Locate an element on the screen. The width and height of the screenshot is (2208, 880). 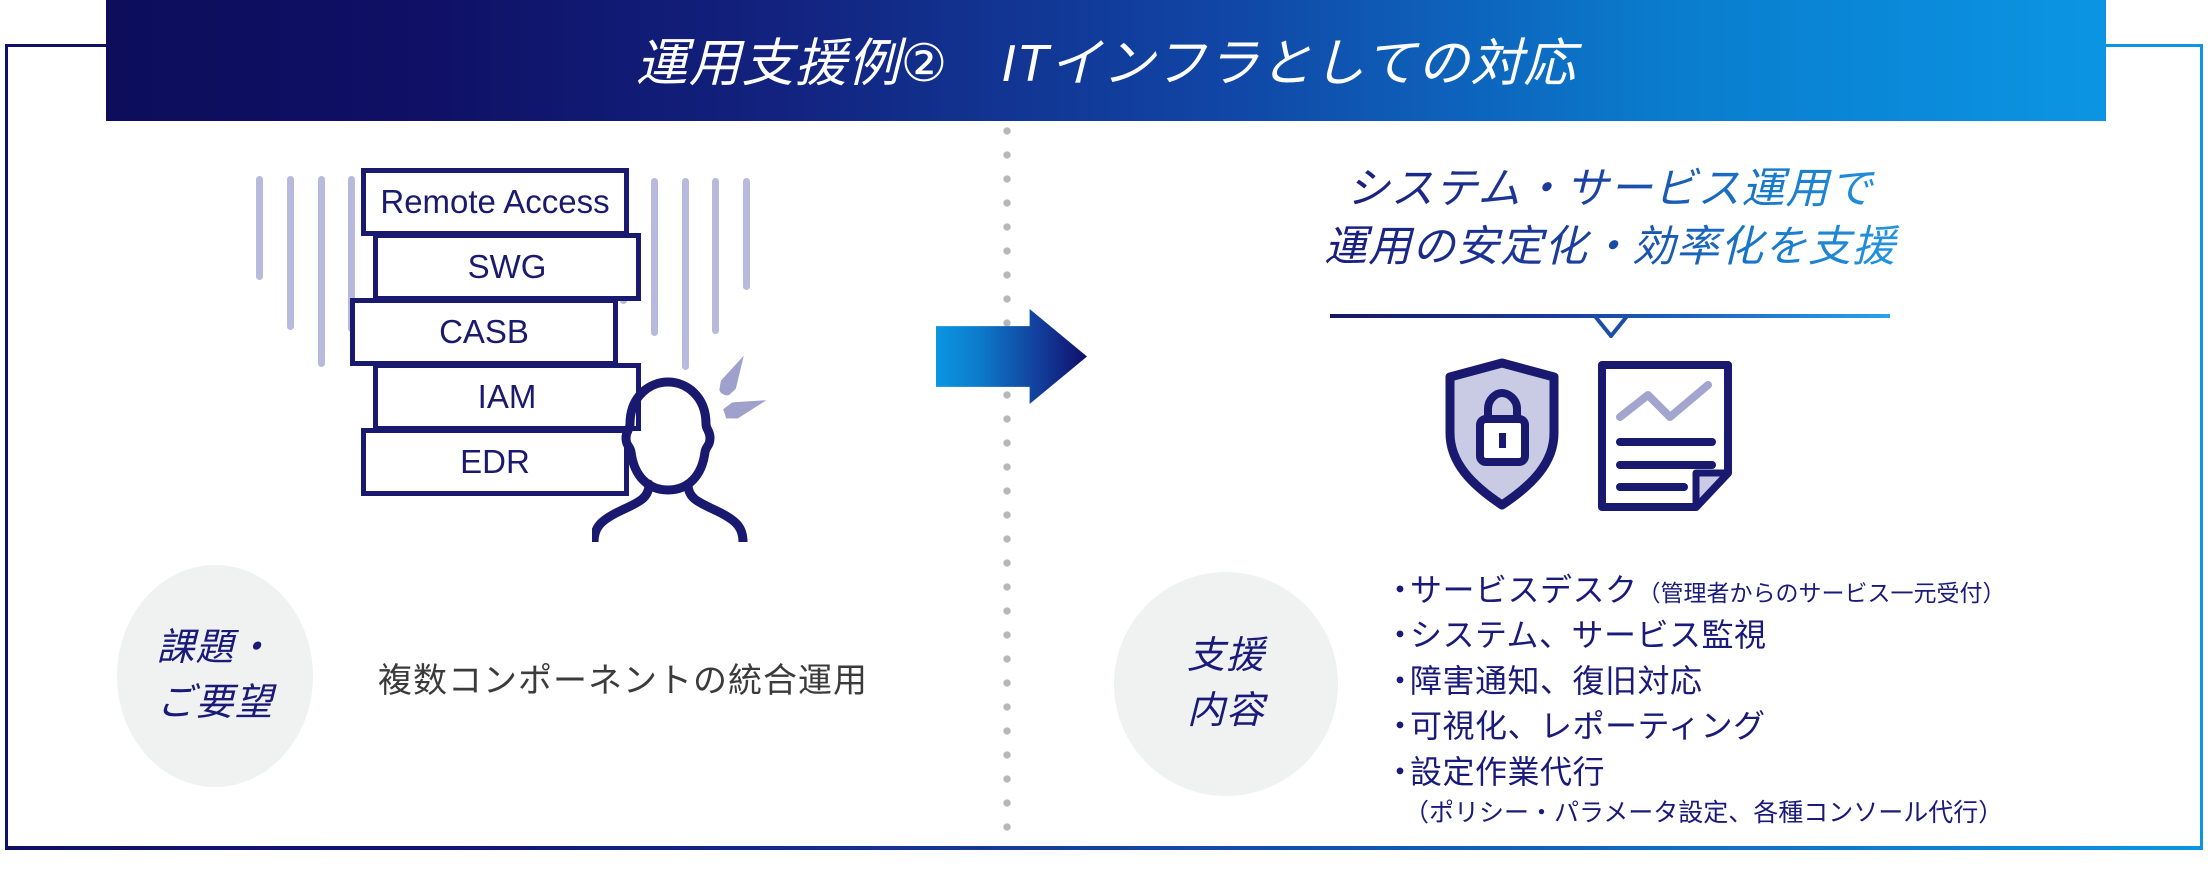
list-item-text: システム、サービス監視 is located at coordinates (1588, 635).